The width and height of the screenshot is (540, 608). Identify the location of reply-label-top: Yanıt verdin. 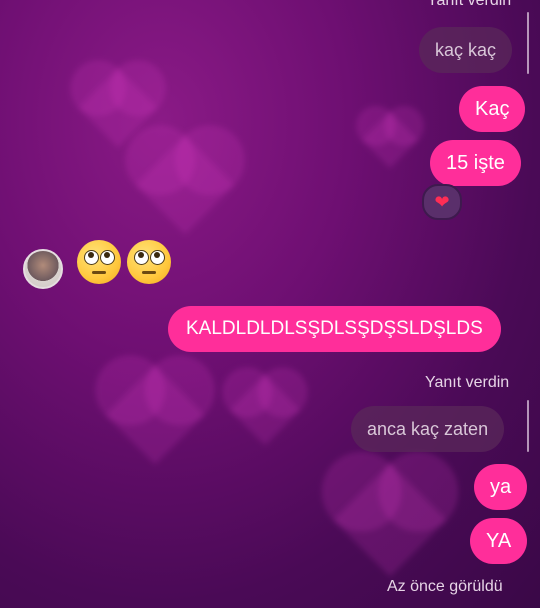
(469, 4).